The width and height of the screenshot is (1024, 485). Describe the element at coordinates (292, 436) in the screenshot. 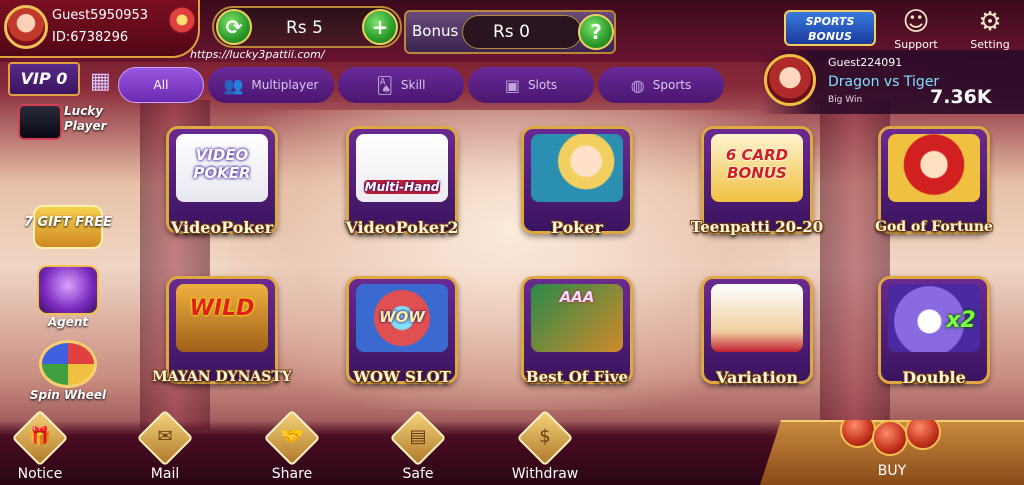

I see `handshake-icon: 🤝` at that location.